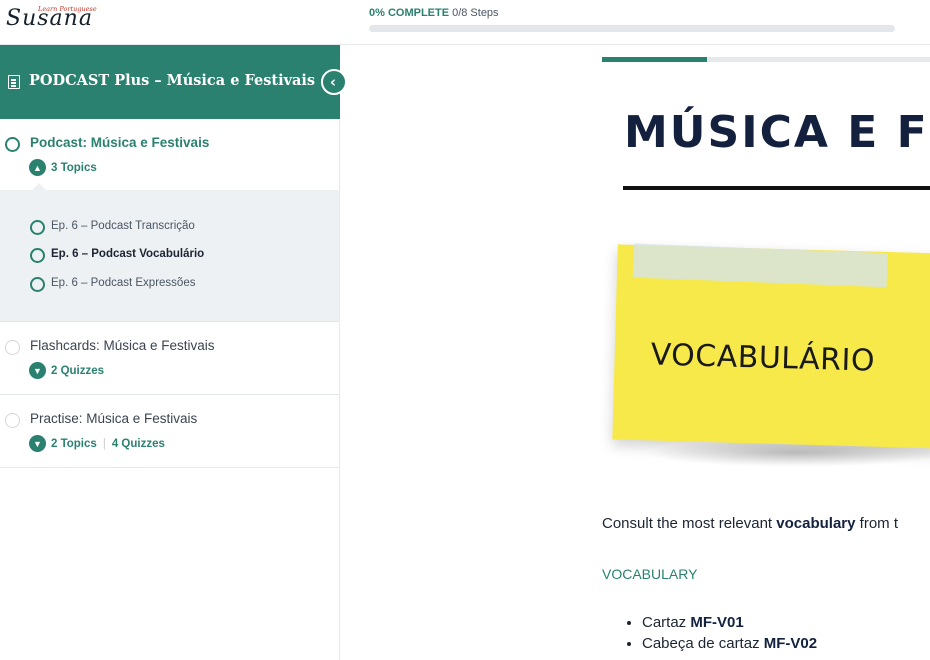 This screenshot has height=660, width=930. Describe the element at coordinates (760, 265) in the screenshot. I see `sticky-tape` at that location.